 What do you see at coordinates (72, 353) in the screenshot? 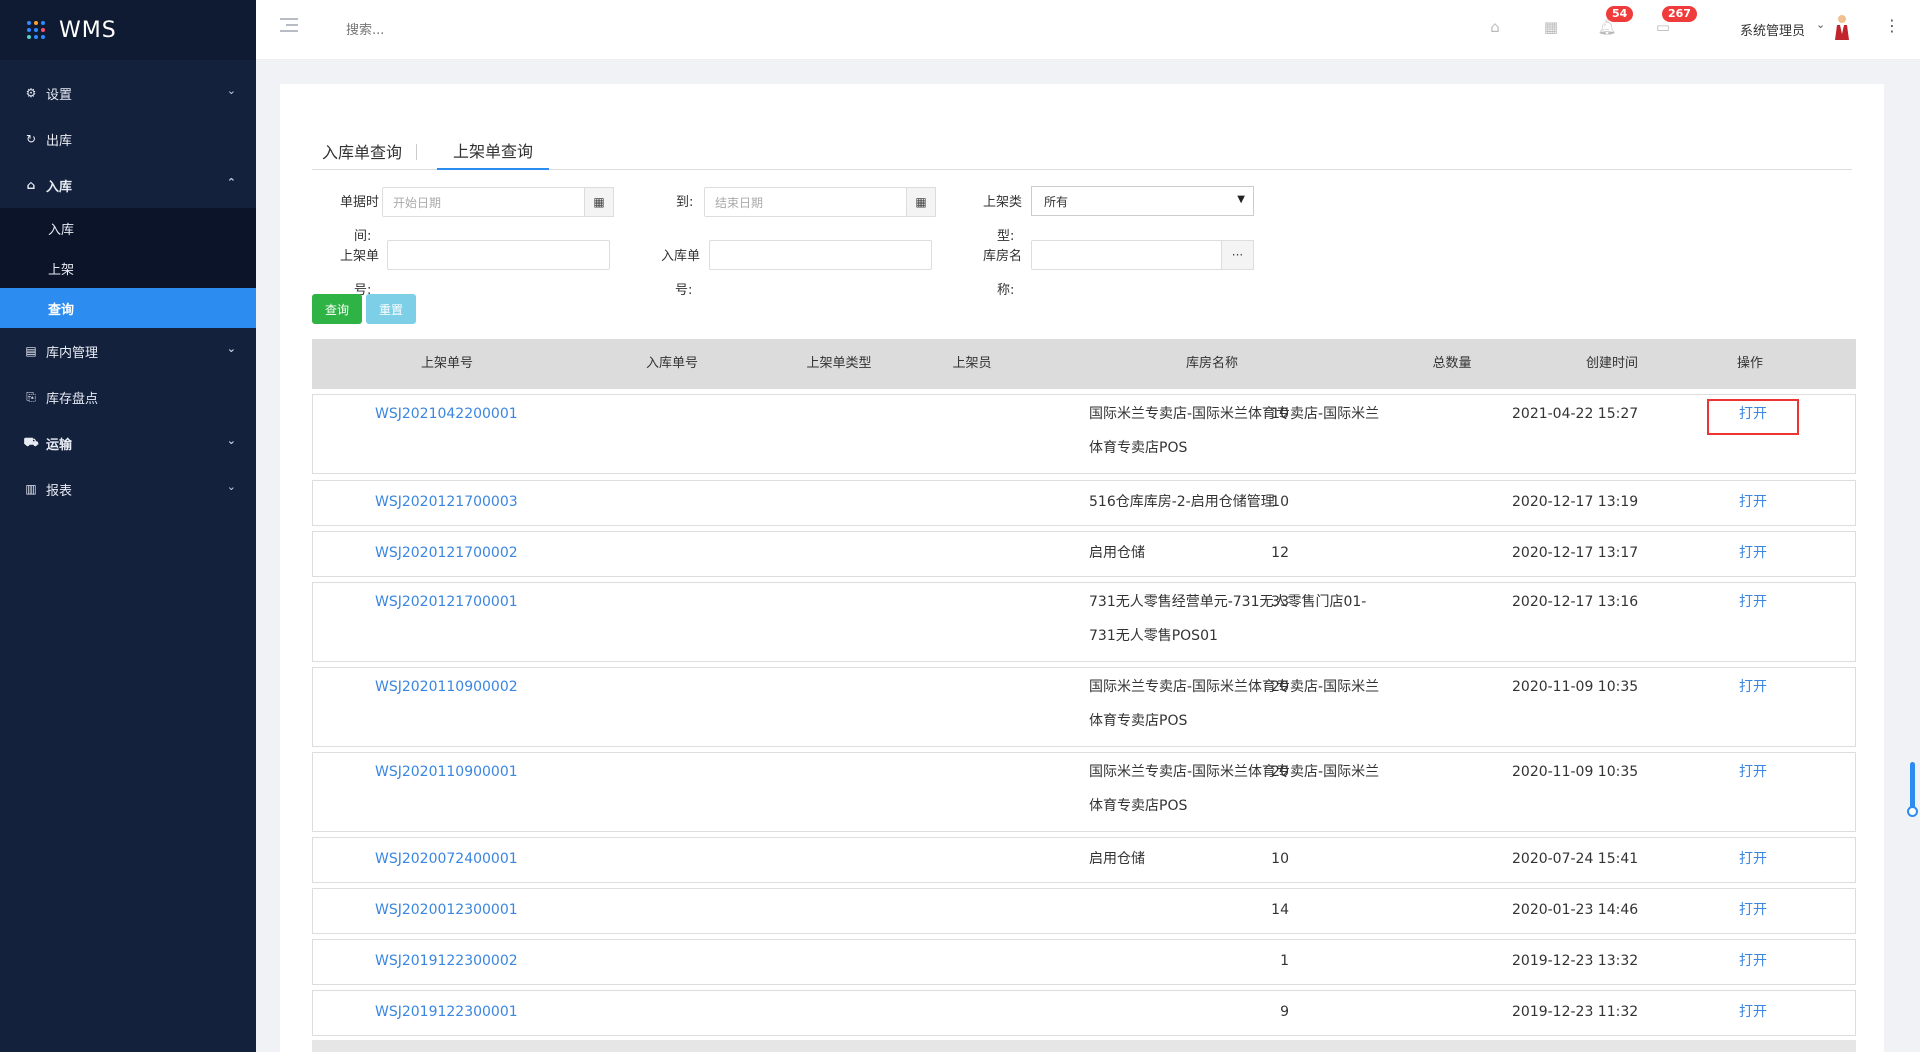
I see `sidebar-item-label: 库内管理` at bounding box center [72, 353].